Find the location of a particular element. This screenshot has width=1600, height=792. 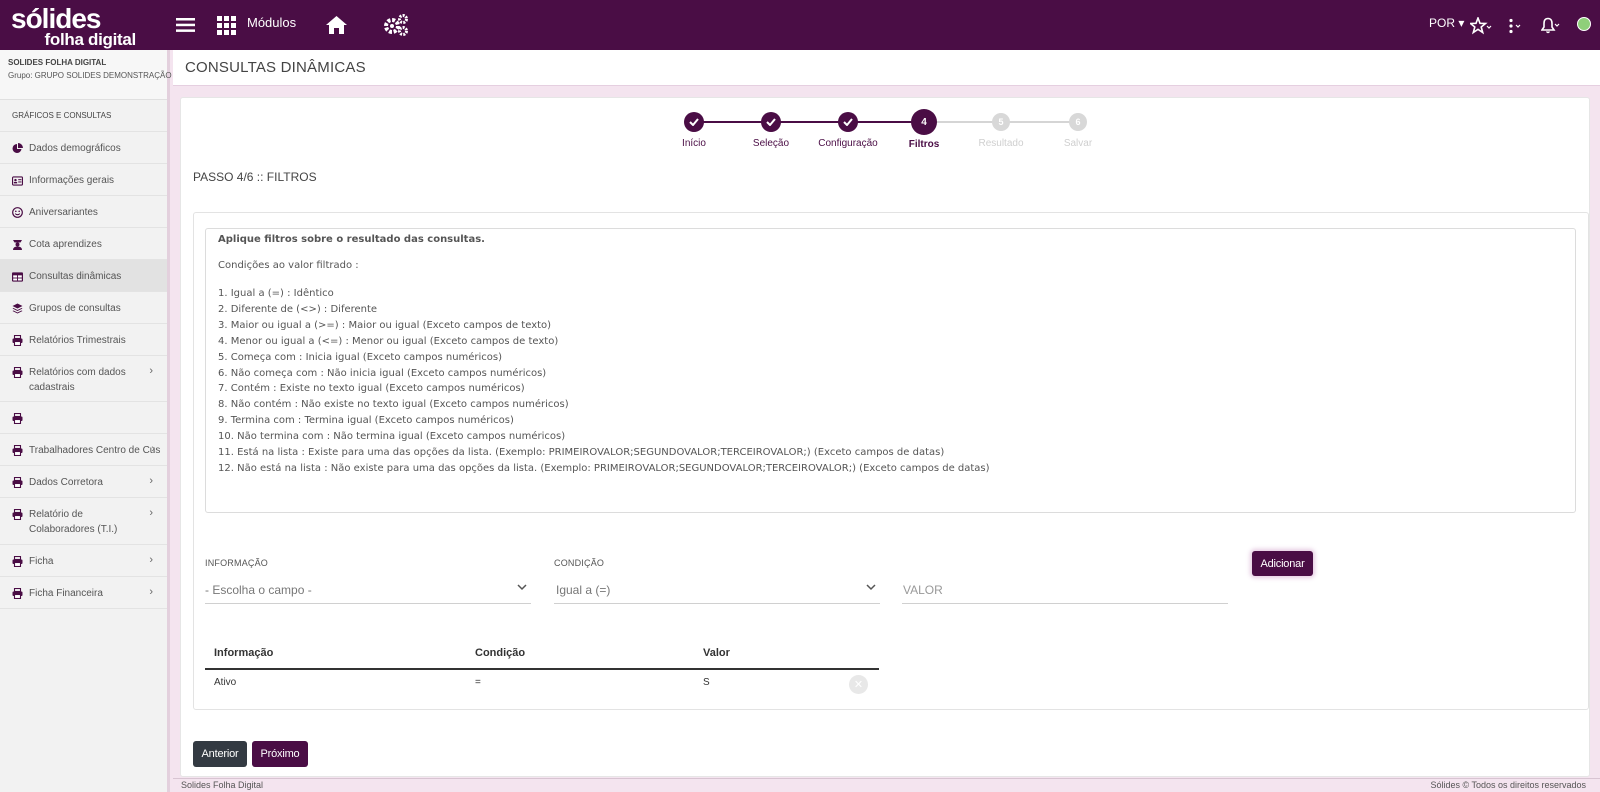

smile-icon is located at coordinates (17, 212).